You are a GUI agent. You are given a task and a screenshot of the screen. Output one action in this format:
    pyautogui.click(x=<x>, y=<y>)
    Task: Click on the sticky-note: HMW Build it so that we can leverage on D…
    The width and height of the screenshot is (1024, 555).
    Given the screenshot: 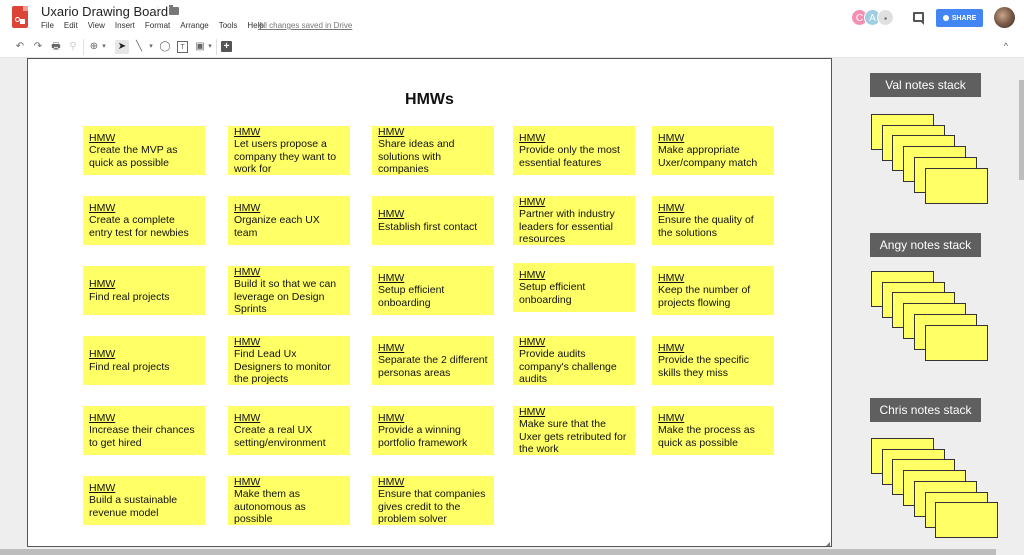 What is the action you would take?
    pyautogui.click(x=289, y=290)
    